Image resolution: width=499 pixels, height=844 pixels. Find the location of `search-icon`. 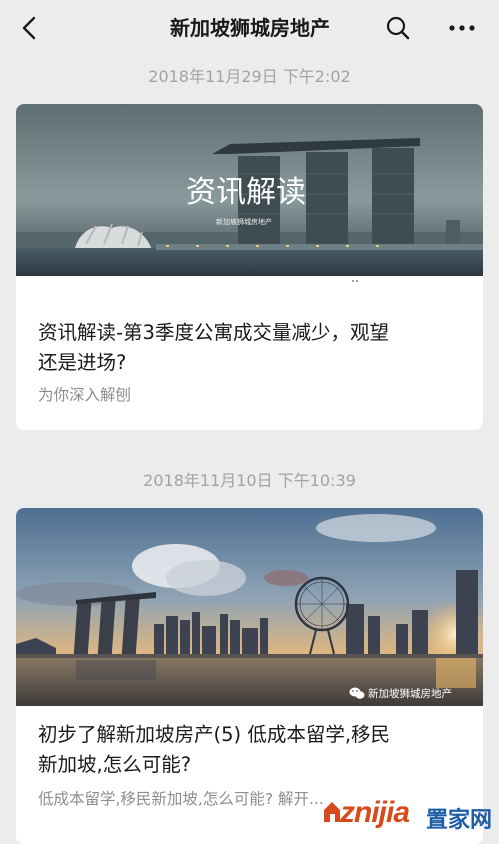

search-icon is located at coordinates (398, 28).